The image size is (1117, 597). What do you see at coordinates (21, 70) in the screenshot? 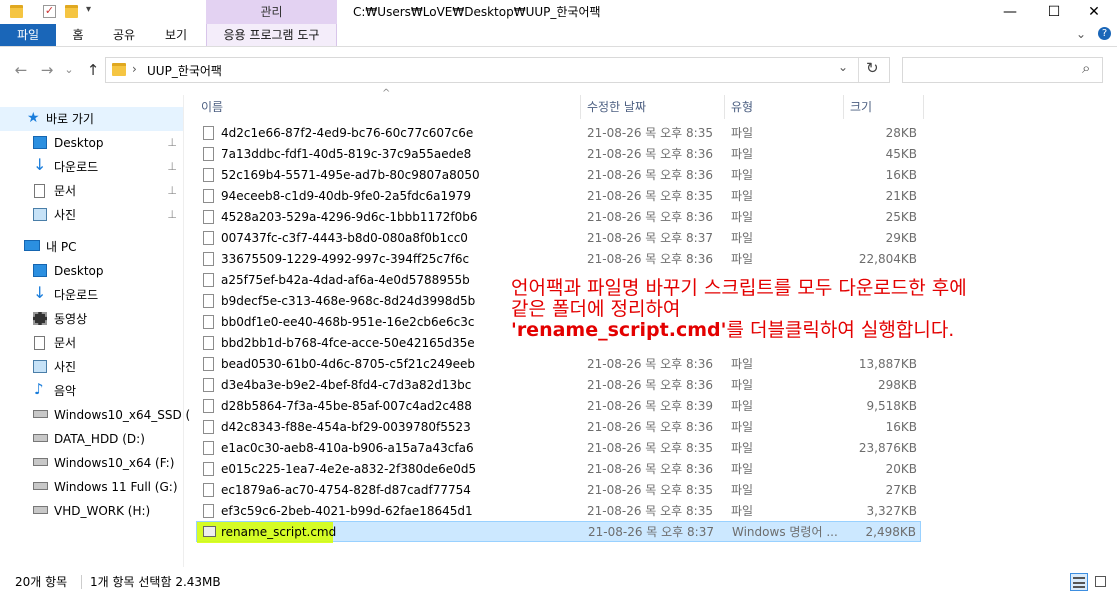
I see `back-button: ←` at bounding box center [21, 70].